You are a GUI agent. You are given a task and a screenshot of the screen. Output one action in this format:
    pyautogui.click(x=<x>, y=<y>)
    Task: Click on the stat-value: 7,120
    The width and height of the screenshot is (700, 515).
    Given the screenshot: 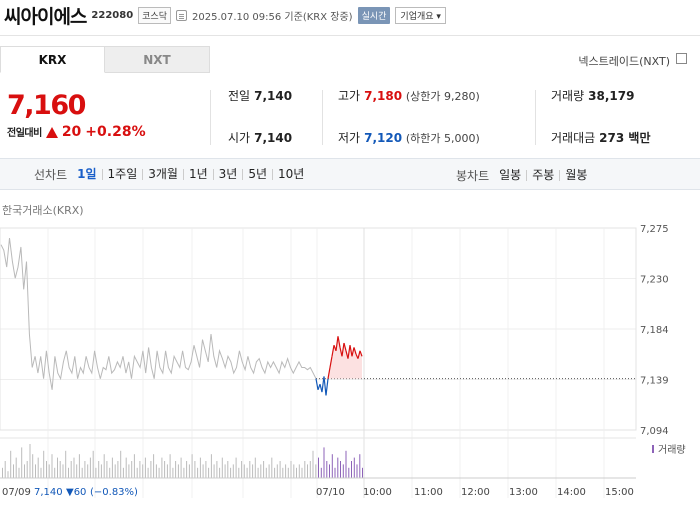 What is the action you would take?
    pyautogui.click(x=383, y=138)
    